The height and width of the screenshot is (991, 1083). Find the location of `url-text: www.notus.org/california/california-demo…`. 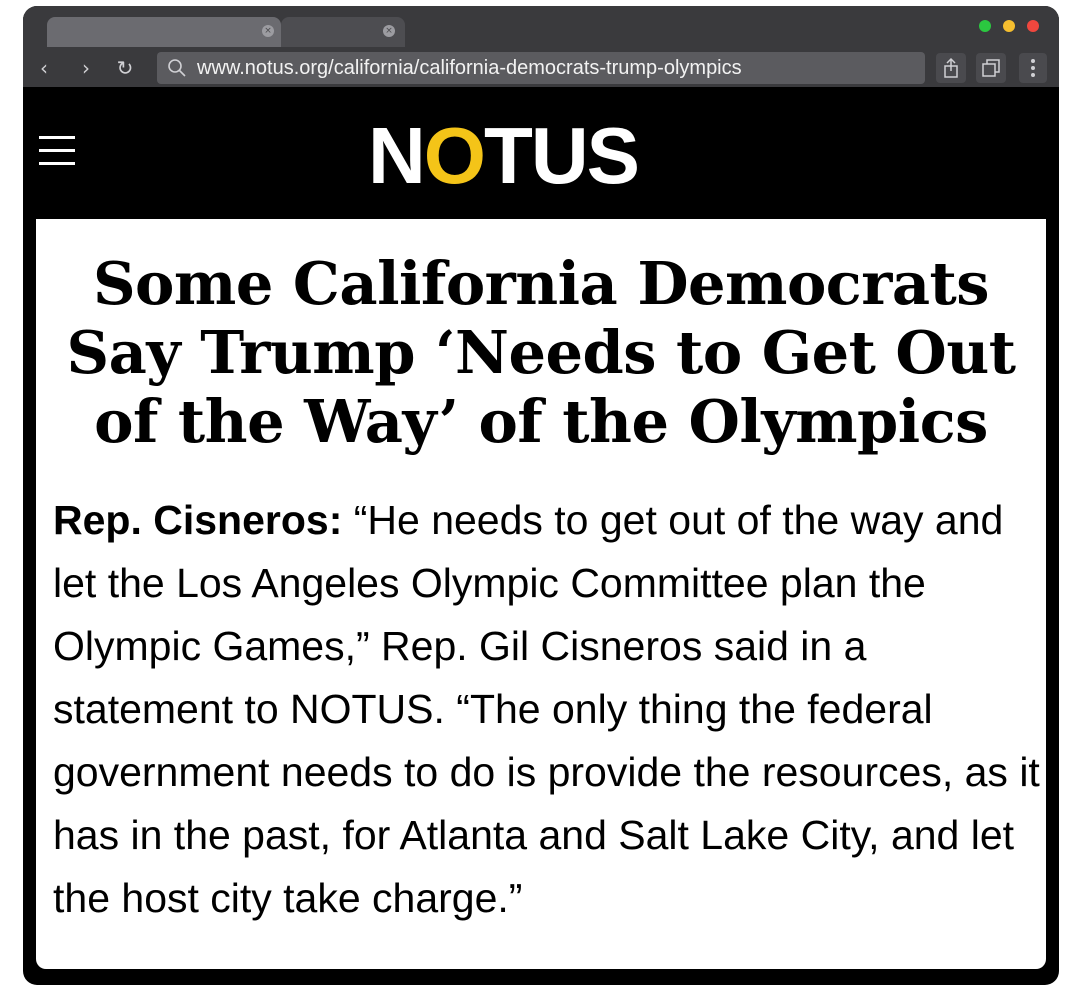

url-text: www.notus.org/california/california-demo… is located at coordinates (469, 68).